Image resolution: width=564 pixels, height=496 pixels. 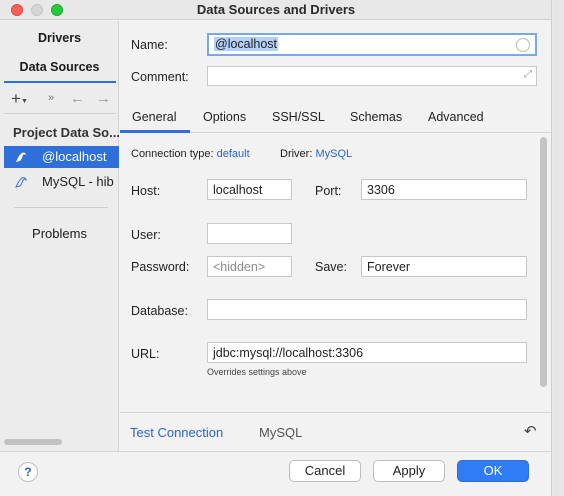 What do you see at coordinates (257, 372) in the screenshot?
I see `url-hint: Overrides settings above` at bounding box center [257, 372].